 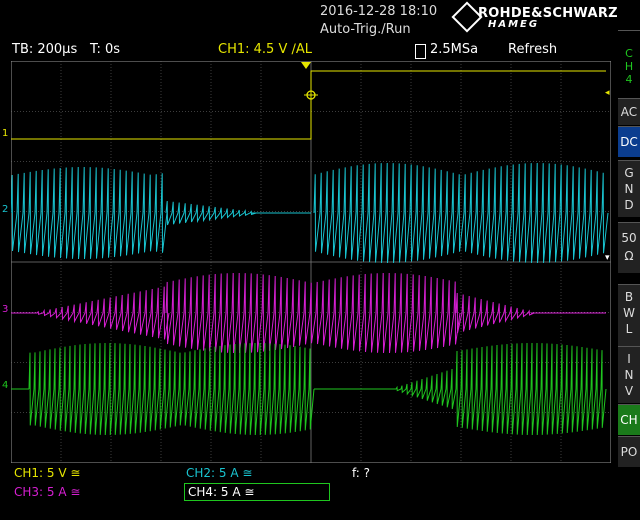 I want to click on coupling-dc-button: DC, so click(x=629, y=141).